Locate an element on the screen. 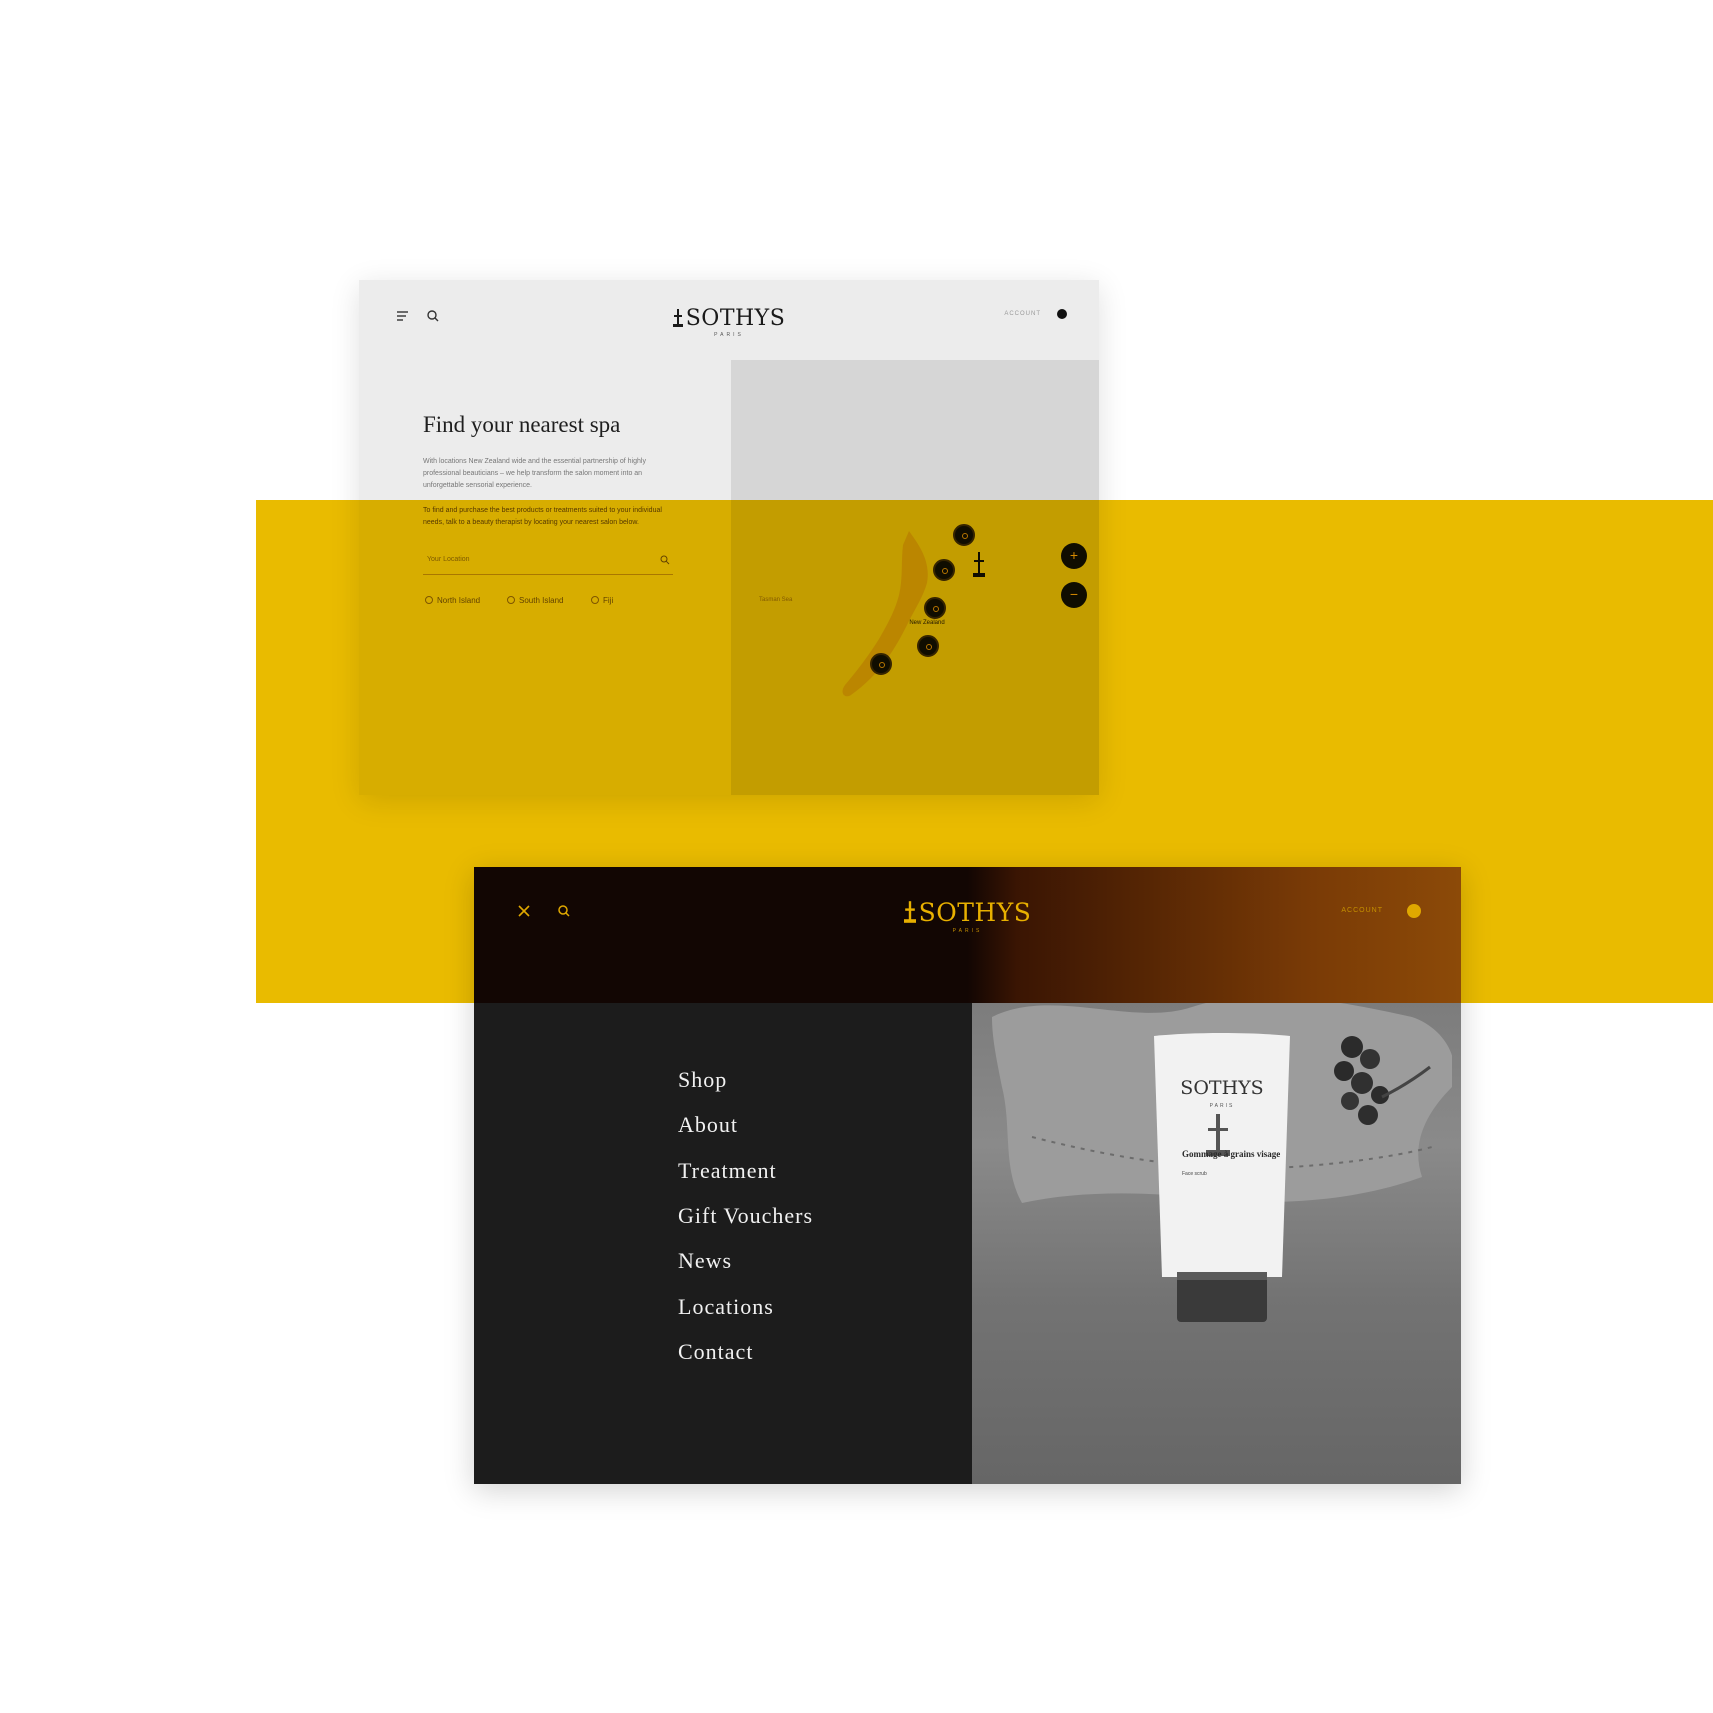 The image size is (1713, 1713). location-search-placeholder: Your Location is located at coordinates (448, 559).